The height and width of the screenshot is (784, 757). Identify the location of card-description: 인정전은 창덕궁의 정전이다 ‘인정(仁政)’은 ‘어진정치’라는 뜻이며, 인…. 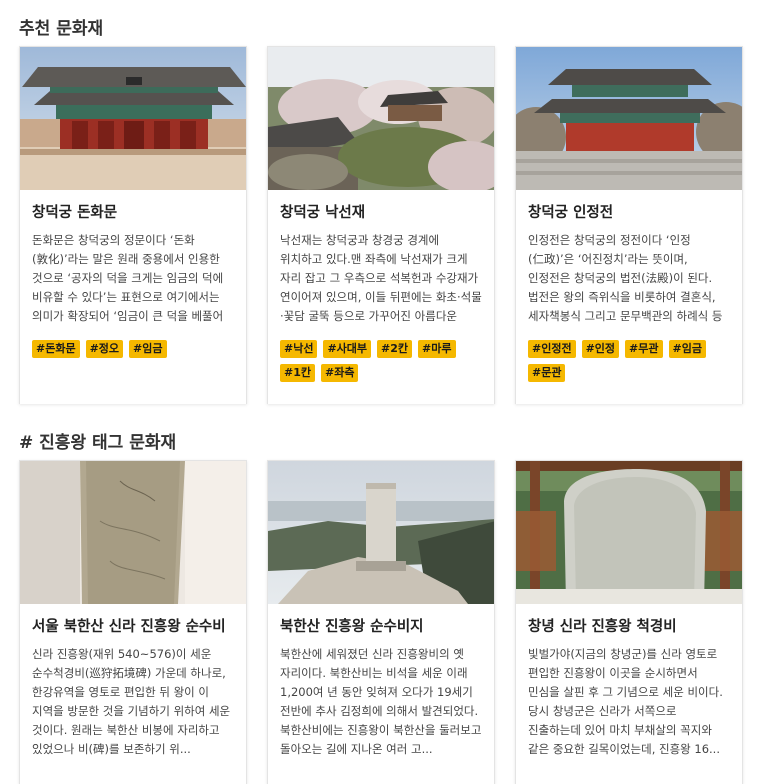
(625, 278).